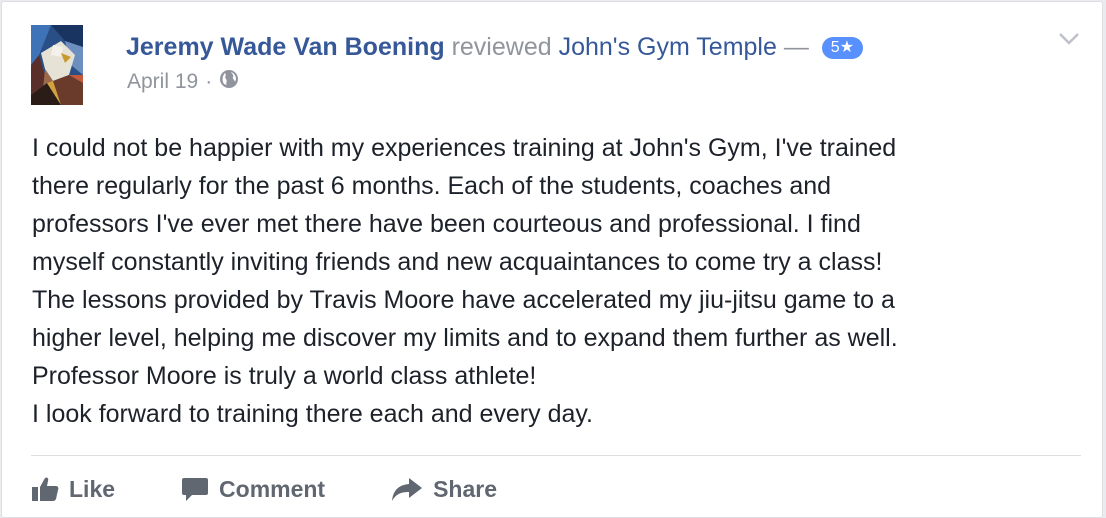 Image resolution: width=1106 pixels, height=518 pixels. I want to click on chevron-down-icon, so click(1069, 39).